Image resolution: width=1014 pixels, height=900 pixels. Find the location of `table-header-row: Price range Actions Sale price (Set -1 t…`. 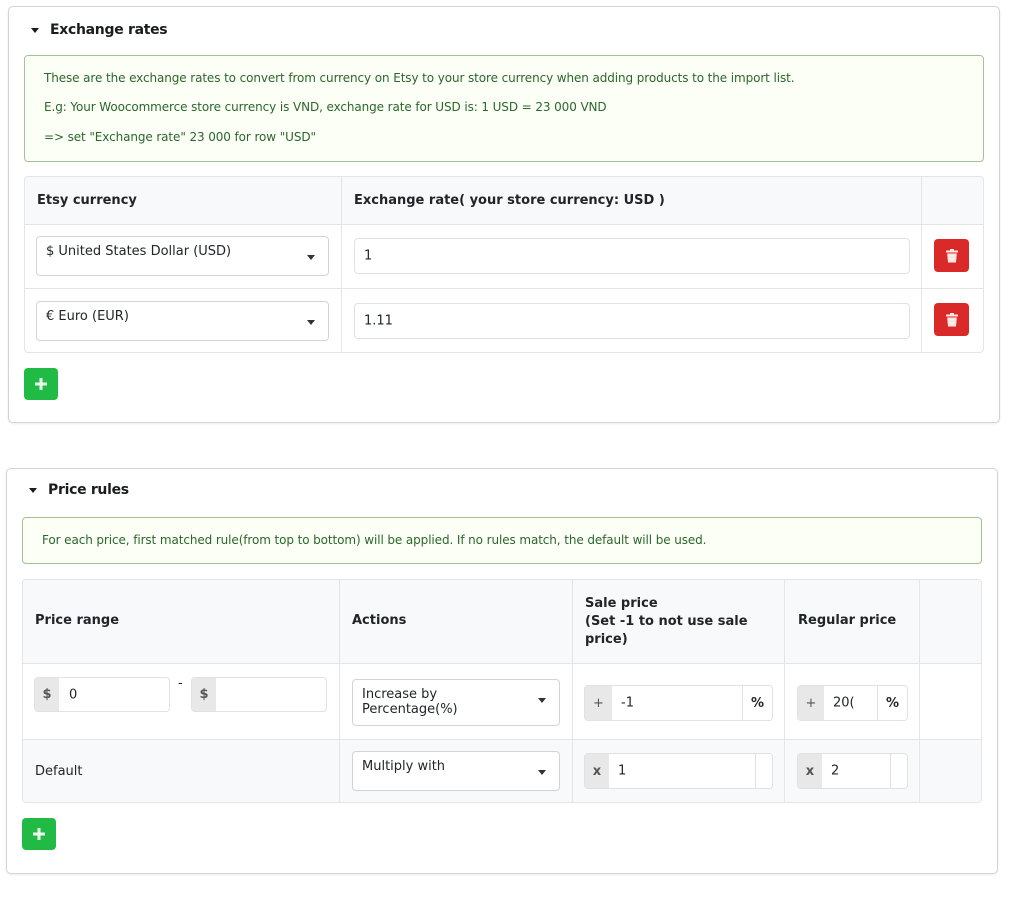

table-header-row: Price range Actions Sale price (Set -1 t… is located at coordinates (502, 621).